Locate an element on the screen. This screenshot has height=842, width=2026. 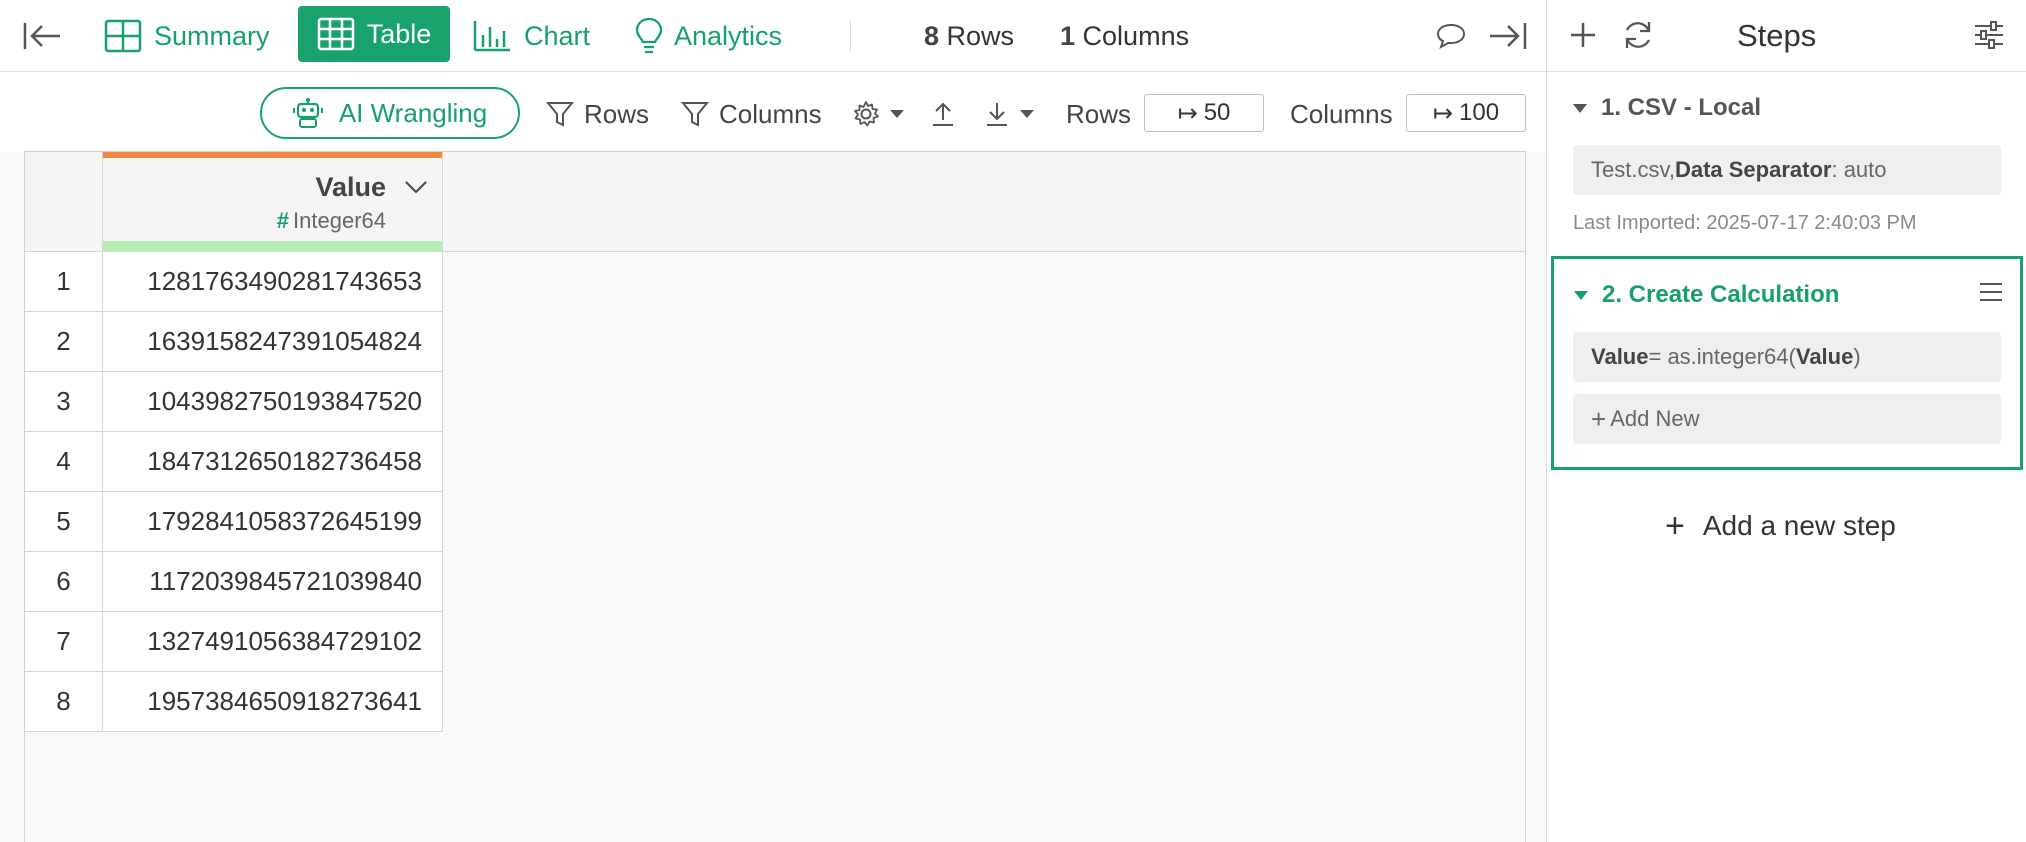
expr-argument: Value is located at coordinates (1824, 356).